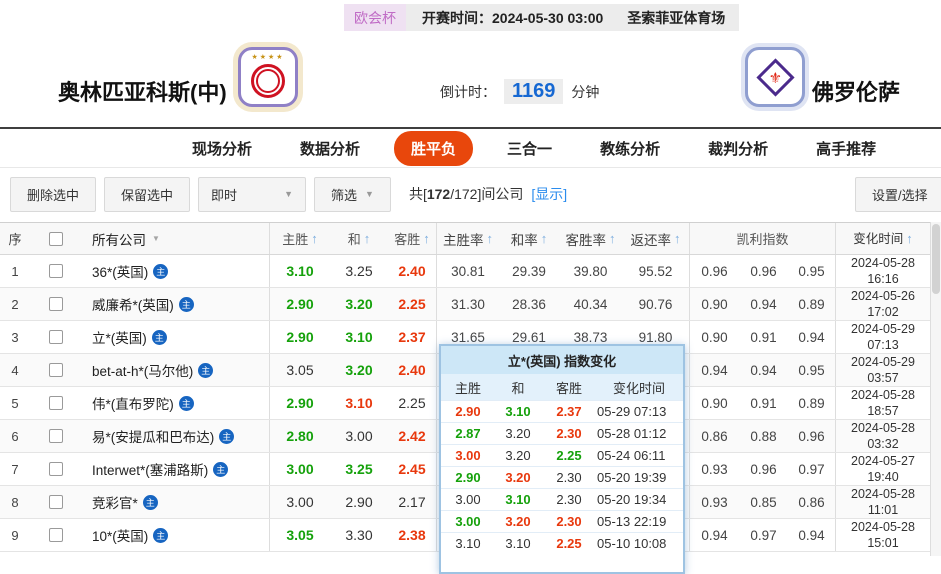 This screenshot has width=941, height=574. I want to click on popup-win-odds: 3.10, so click(468, 543).